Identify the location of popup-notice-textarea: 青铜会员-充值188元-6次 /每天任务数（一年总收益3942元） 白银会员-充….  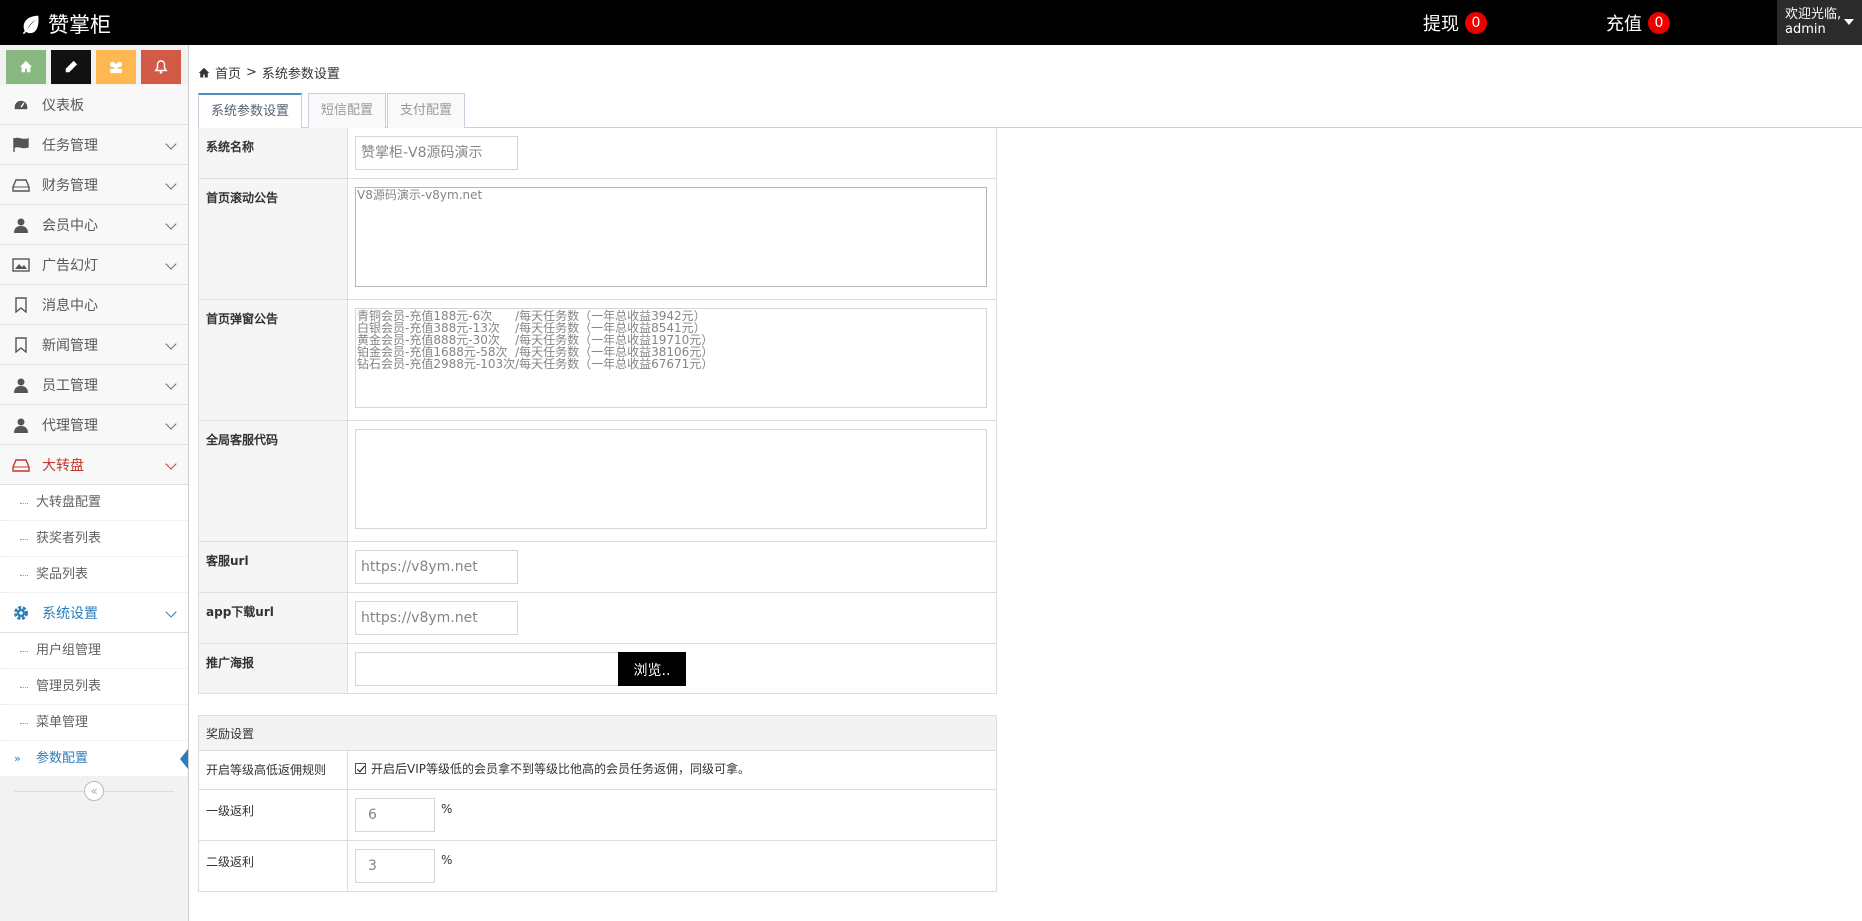
(671, 358).